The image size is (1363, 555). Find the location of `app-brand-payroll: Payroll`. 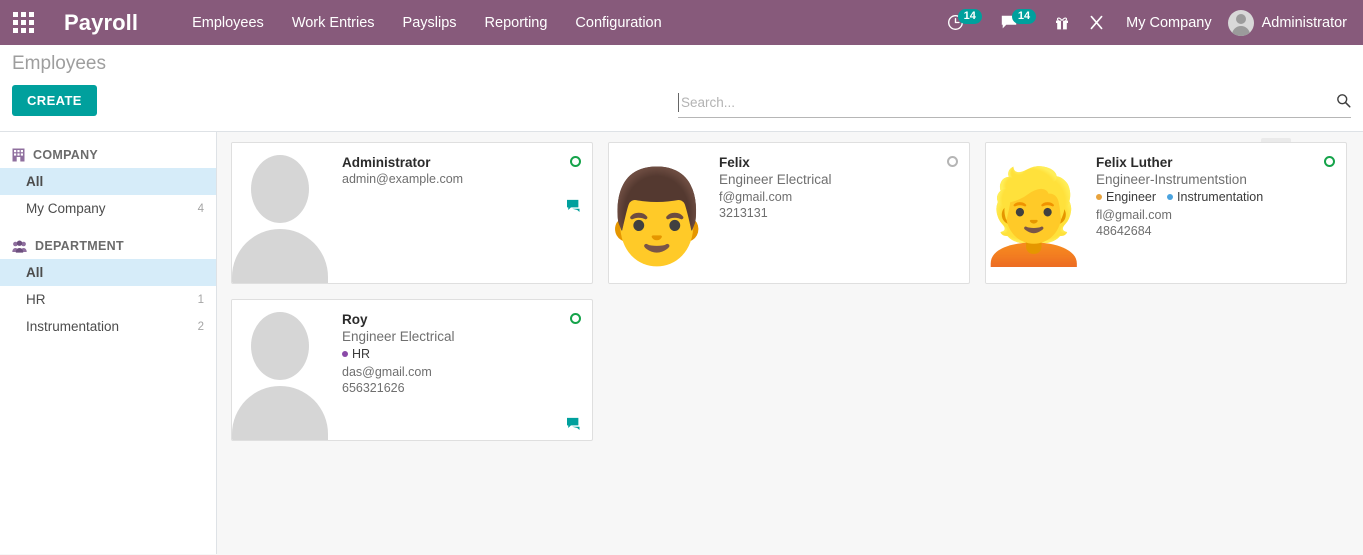

app-brand-payroll: Payroll is located at coordinates (101, 23).